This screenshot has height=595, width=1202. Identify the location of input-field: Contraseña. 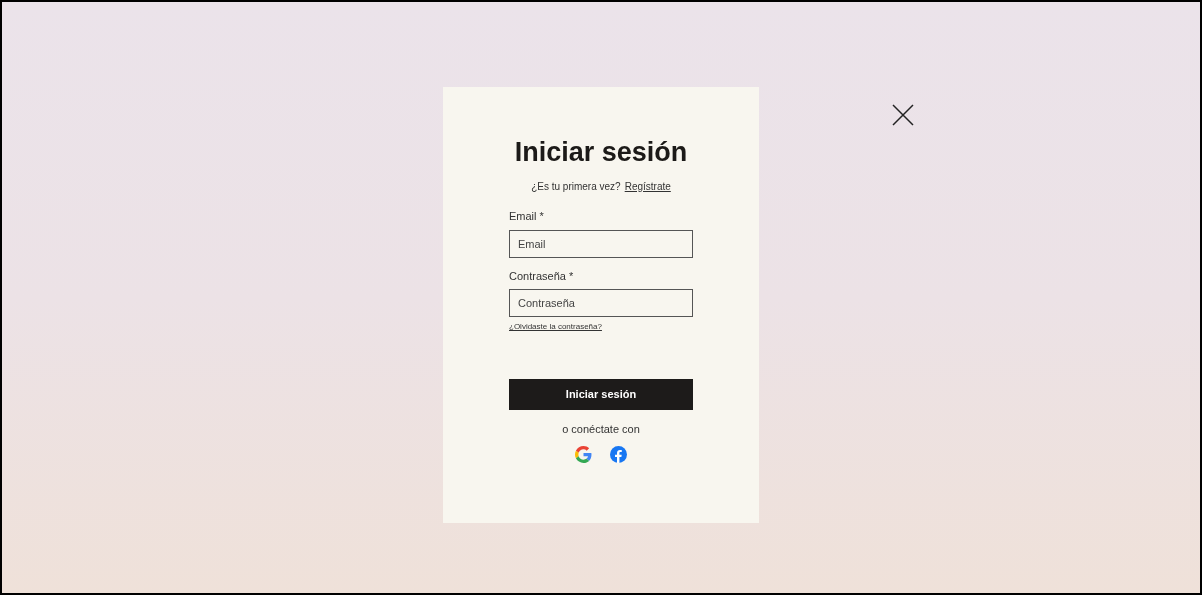
(601, 303).